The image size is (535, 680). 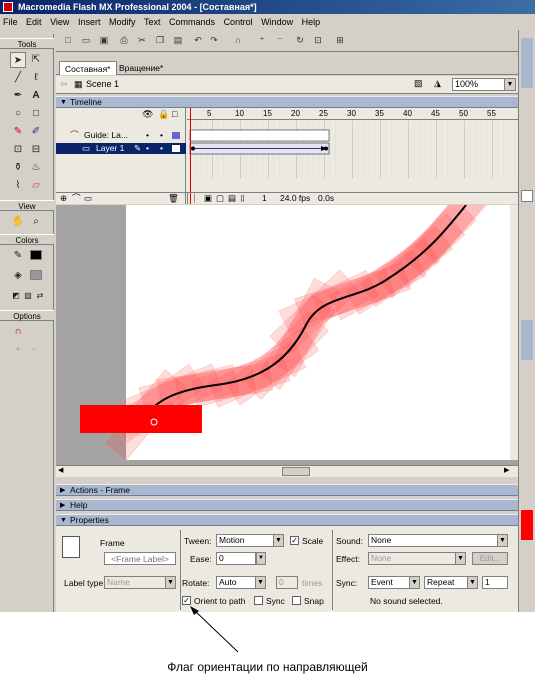 What do you see at coordinates (36, 114) in the screenshot?
I see `rectangle-tool-icon: □` at bounding box center [36, 114].